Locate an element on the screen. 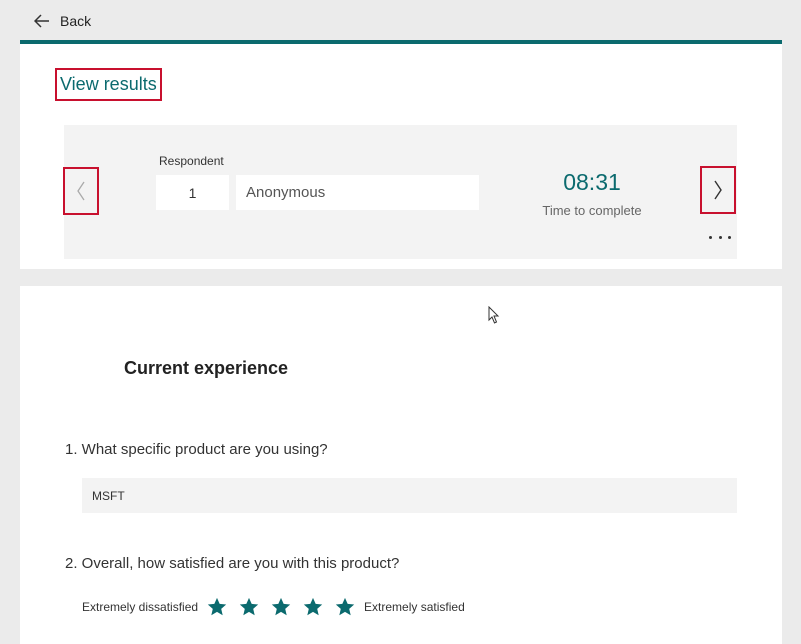  chevron-left-icon is located at coordinates (81, 191).